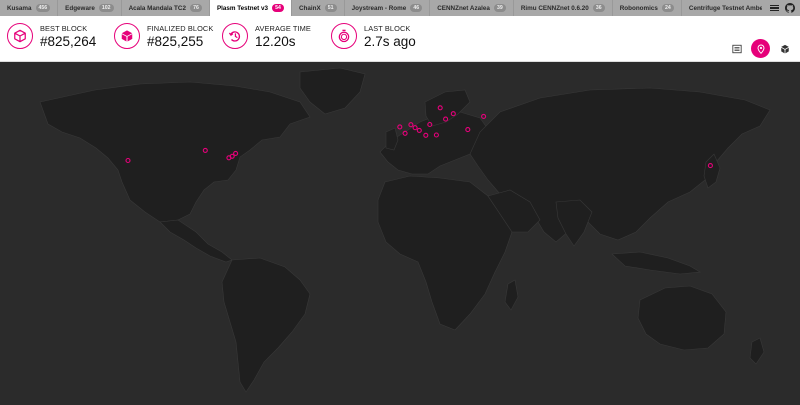 This screenshot has height=405, width=800. I want to click on average-time-value: 12.20s, so click(275, 41).